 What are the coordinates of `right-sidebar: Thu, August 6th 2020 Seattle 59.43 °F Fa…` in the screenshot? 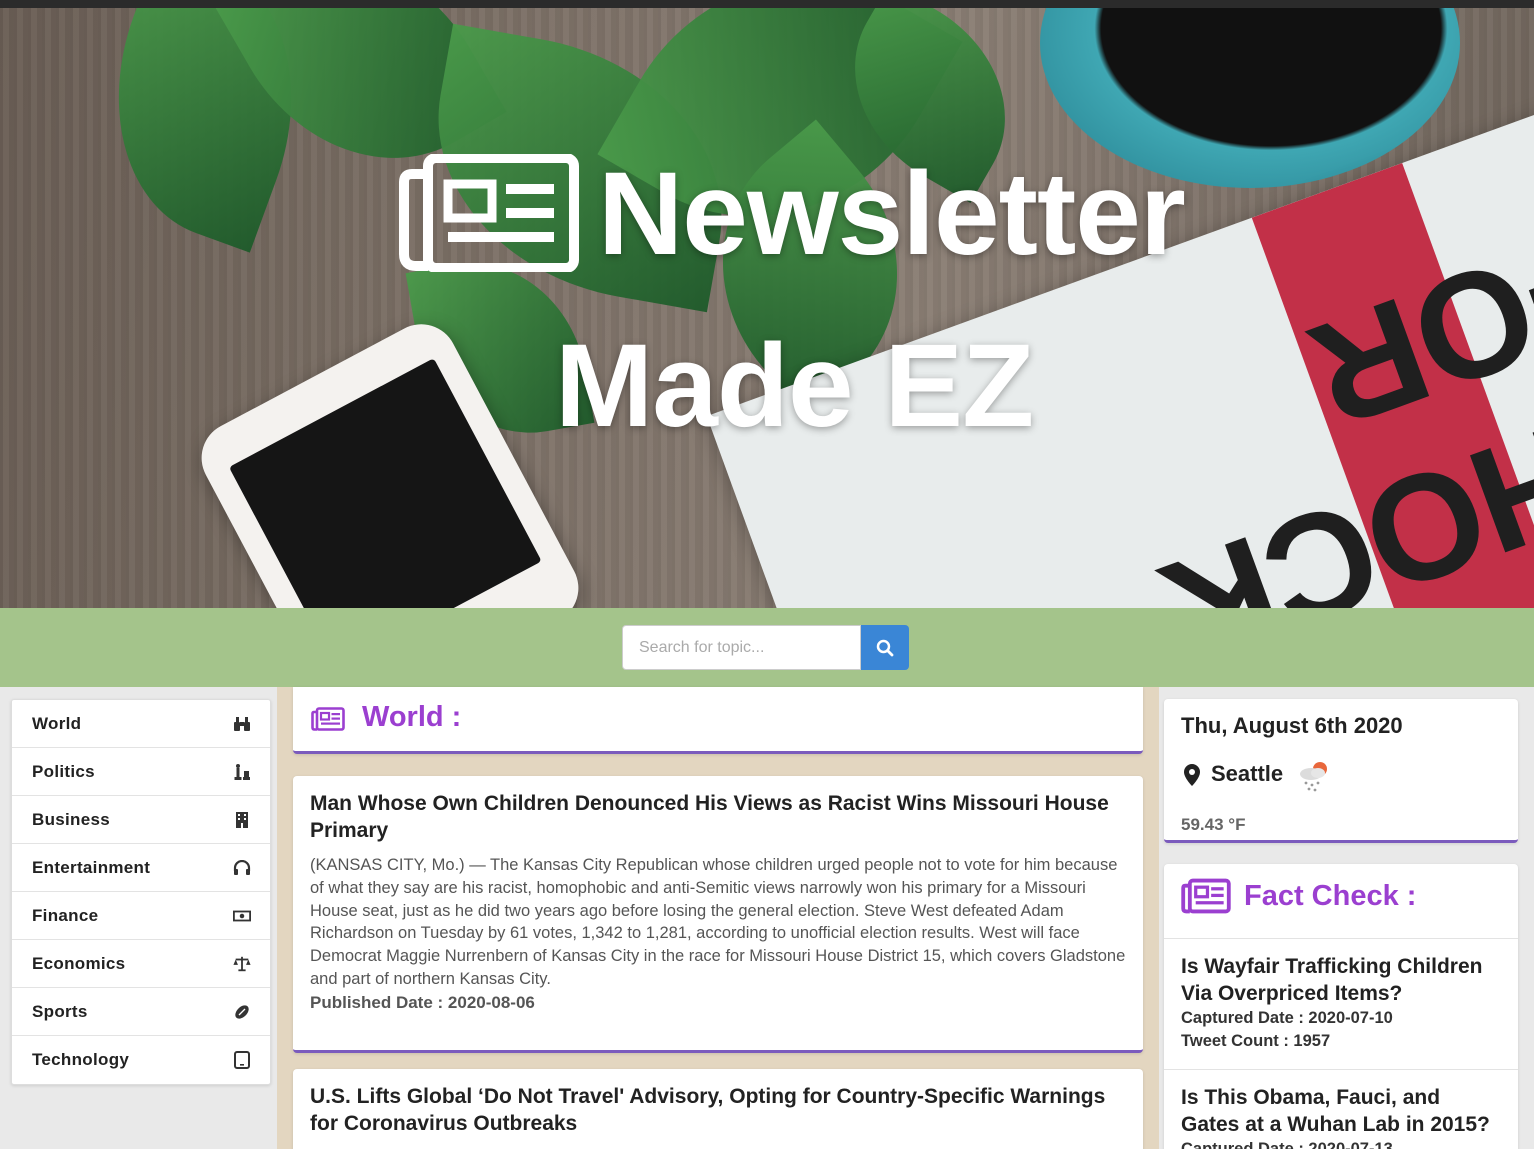 It's located at (1346, 918).